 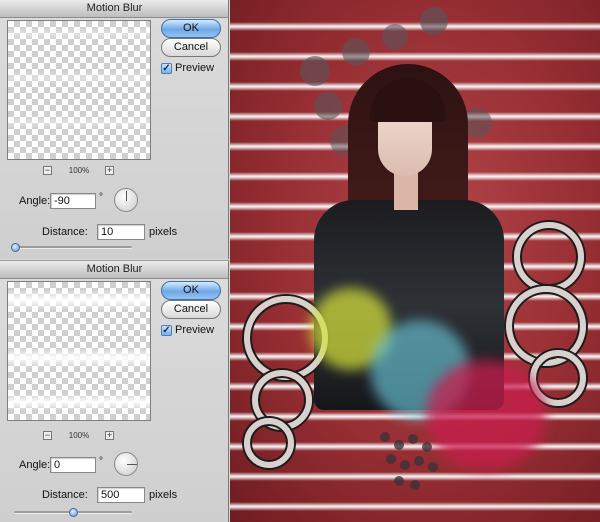 What do you see at coordinates (486, 415) in the screenshot?
I see `magenta-glow` at bounding box center [486, 415].